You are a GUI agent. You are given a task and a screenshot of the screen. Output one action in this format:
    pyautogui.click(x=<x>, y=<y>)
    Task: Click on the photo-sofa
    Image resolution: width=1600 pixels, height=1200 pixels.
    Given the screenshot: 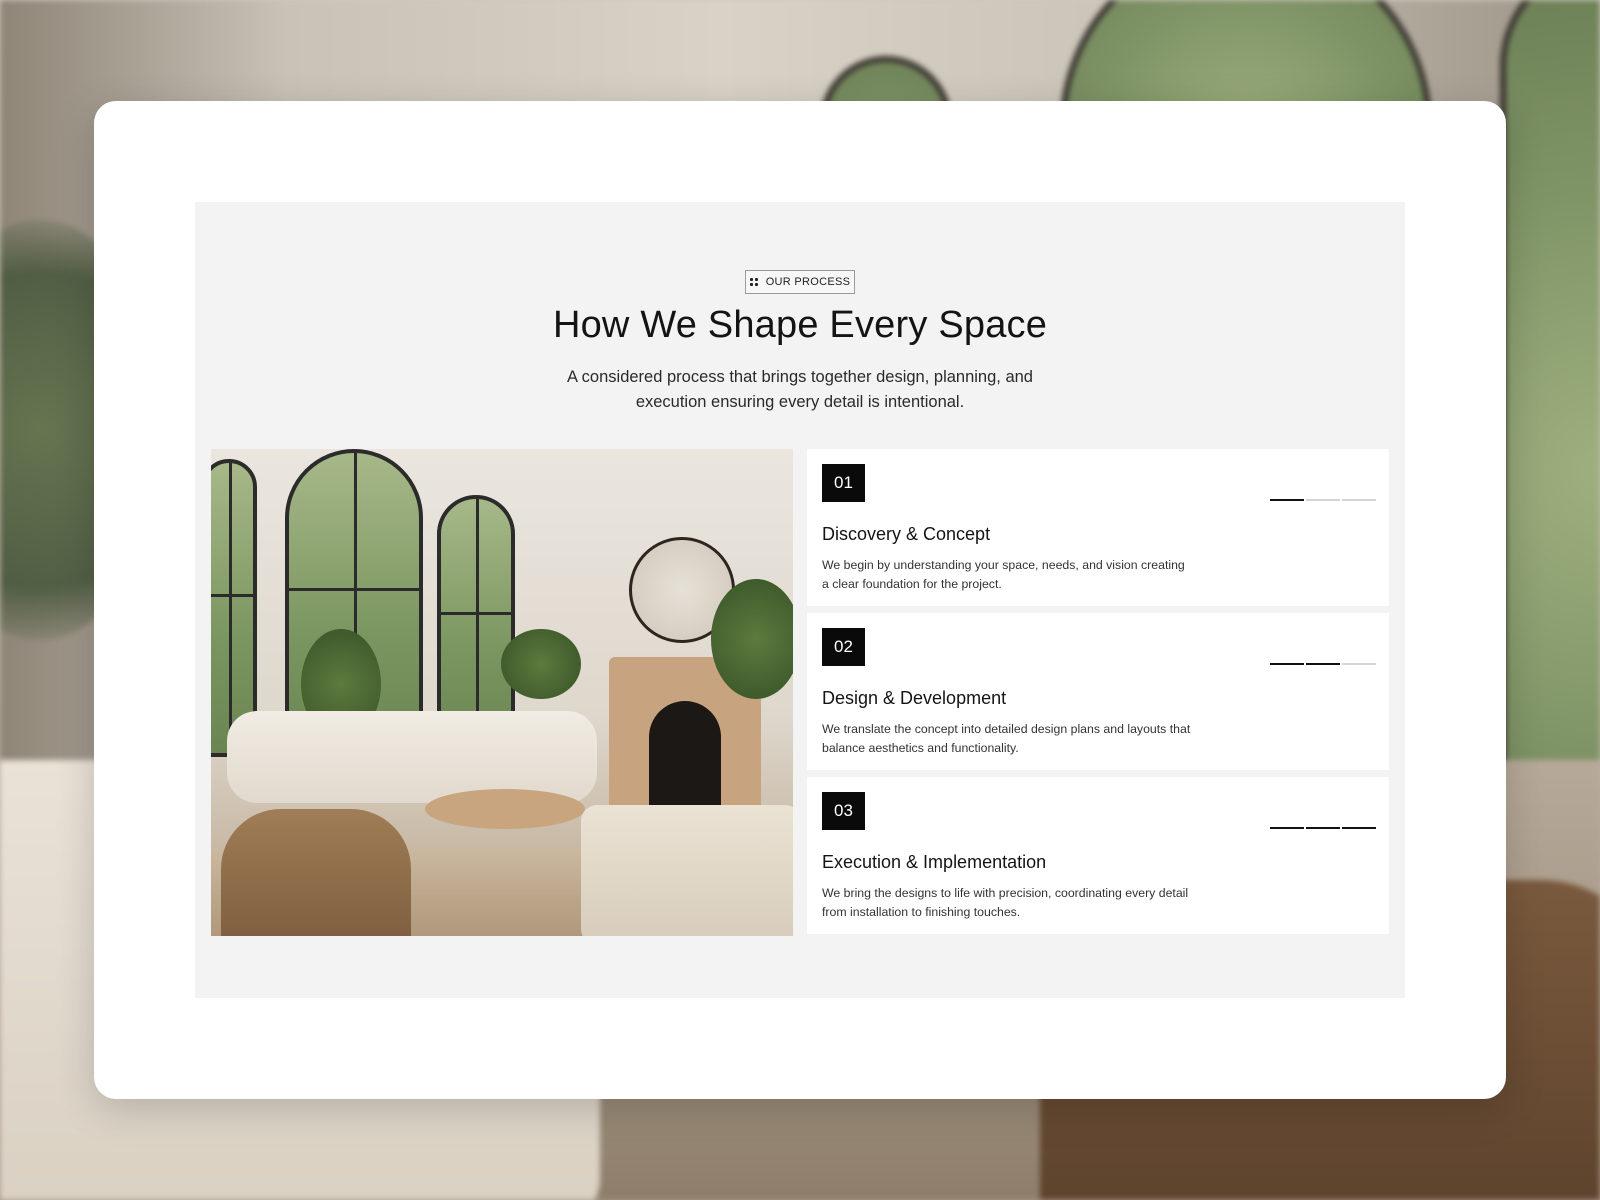 What is the action you would take?
    pyautogui.click(x=412, y=757)
    